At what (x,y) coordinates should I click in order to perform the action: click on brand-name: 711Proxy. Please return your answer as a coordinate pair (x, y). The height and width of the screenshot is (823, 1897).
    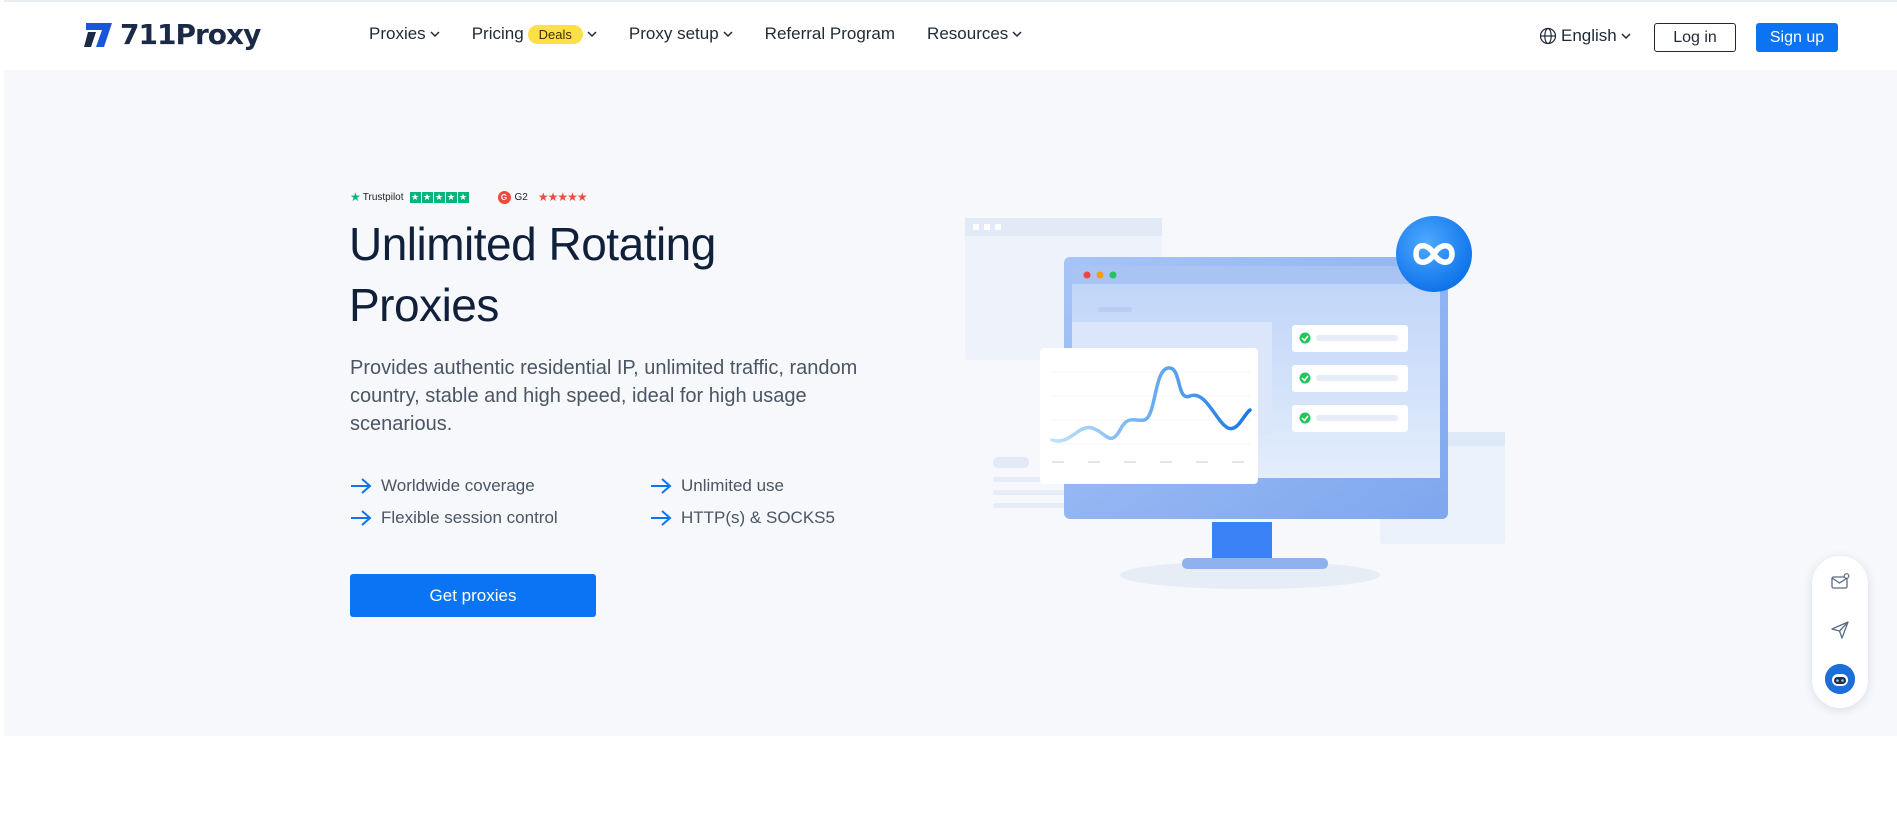
    Looking at the image, I should click on (190, 34).